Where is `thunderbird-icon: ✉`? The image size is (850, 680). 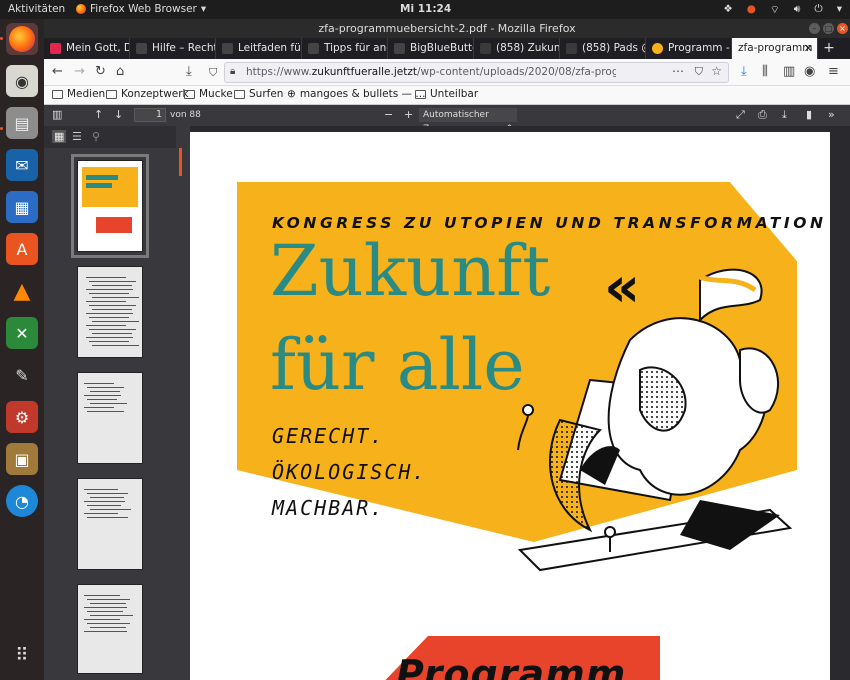 thunderbird-icon: ✉ is located at coordinates (22, 165).